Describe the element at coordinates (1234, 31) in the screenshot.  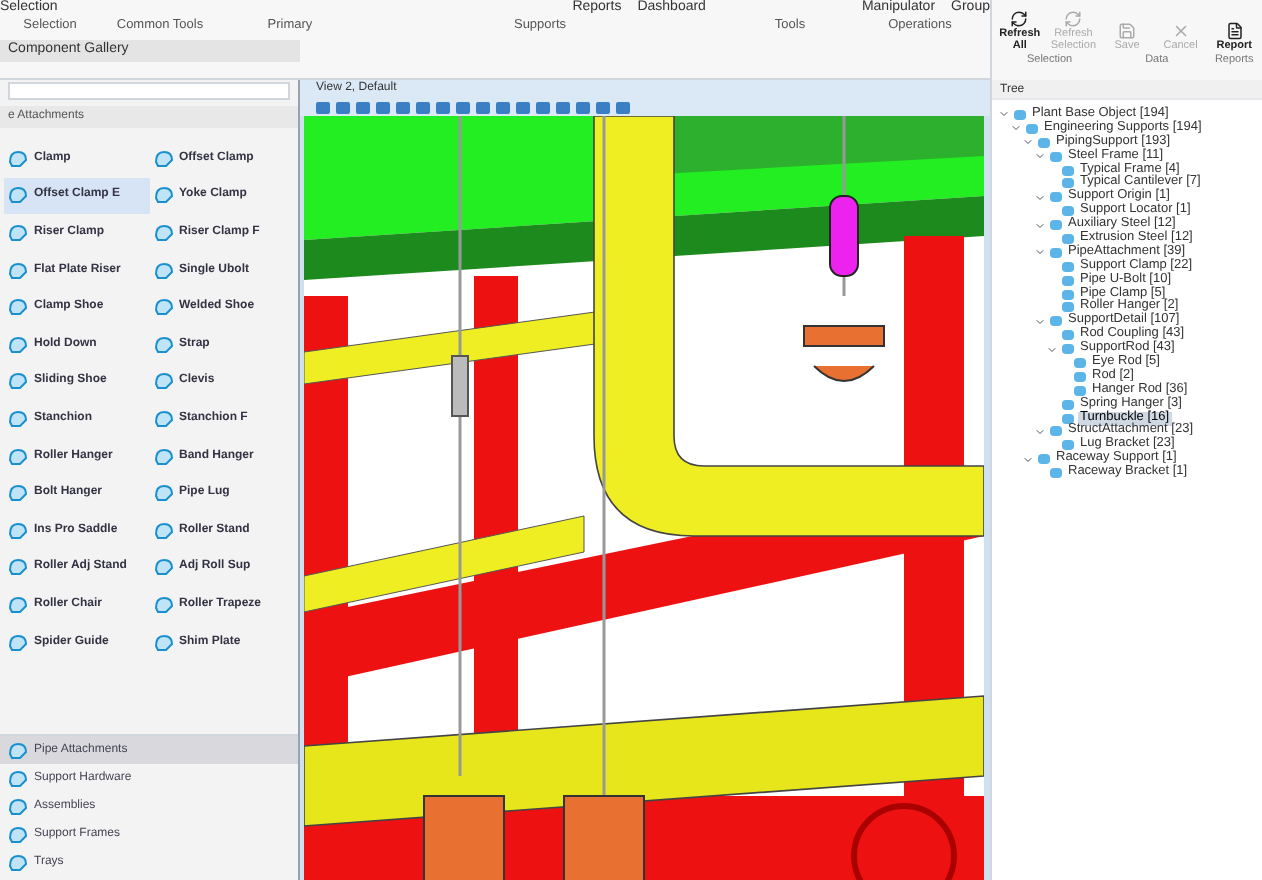
I see `document-icon` at that location.